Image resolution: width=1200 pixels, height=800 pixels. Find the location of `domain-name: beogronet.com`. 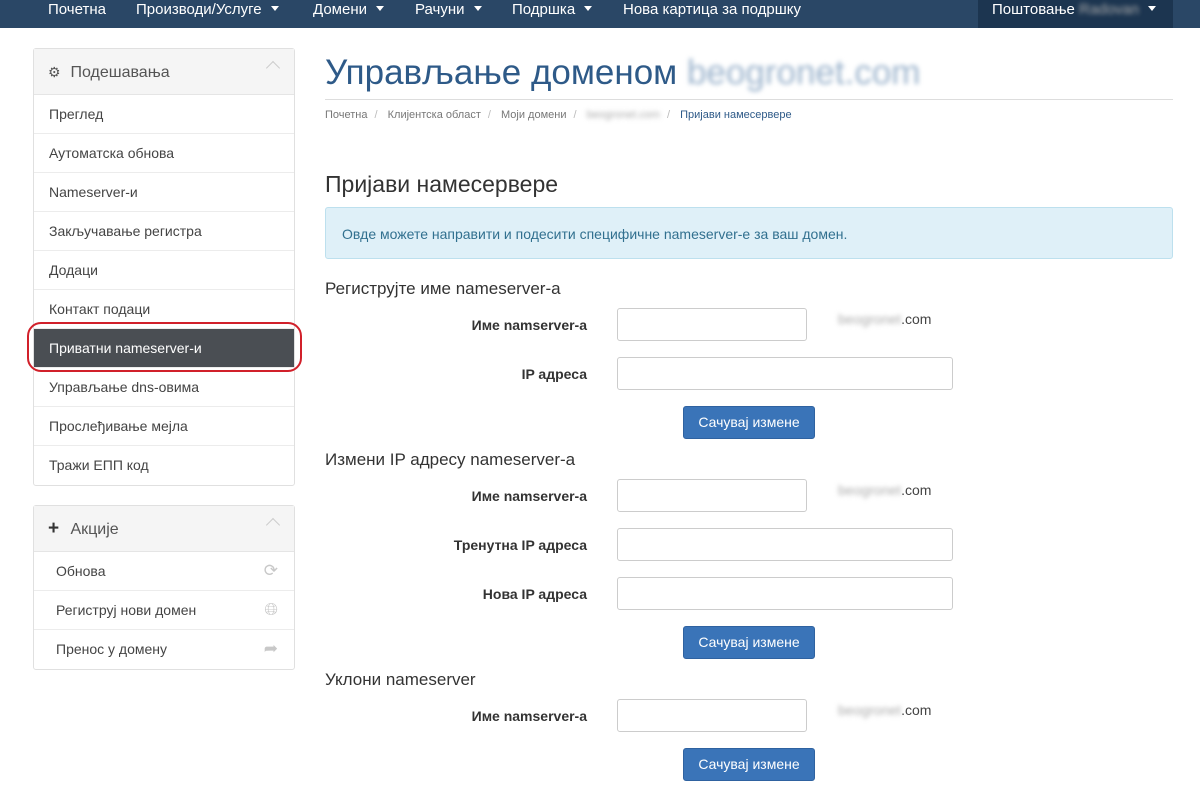

domain-name: beogronet.com is located at coordinates (803, 72).